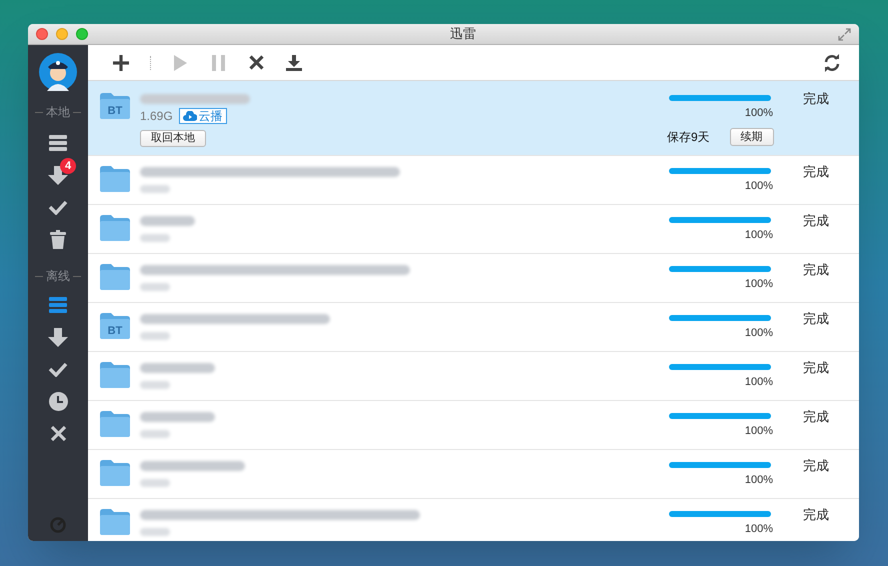 The height and width of the screenshot is (566, 888). Describe the element at coordinates (58, 337) in the screenshot. I see `down-arrow-icon` at that location.